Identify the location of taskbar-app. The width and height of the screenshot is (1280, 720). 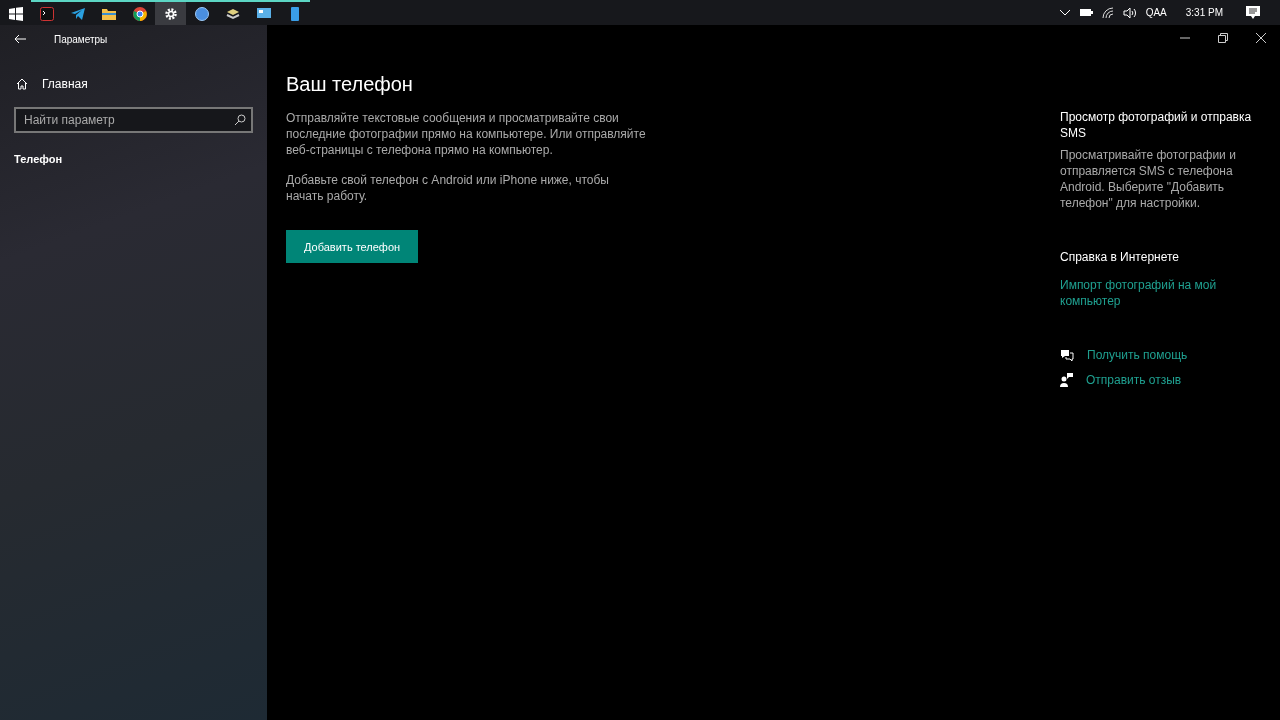
(170, 12).